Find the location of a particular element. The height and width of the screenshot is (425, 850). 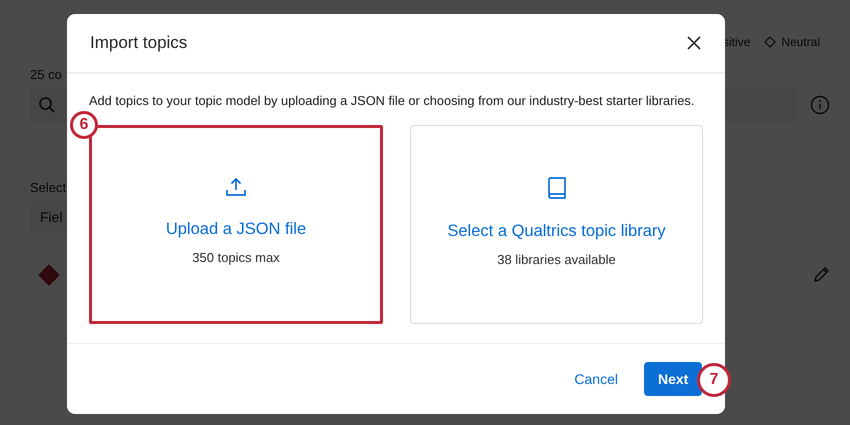

comment-count: 25 co is located at coordinates (46, 74).